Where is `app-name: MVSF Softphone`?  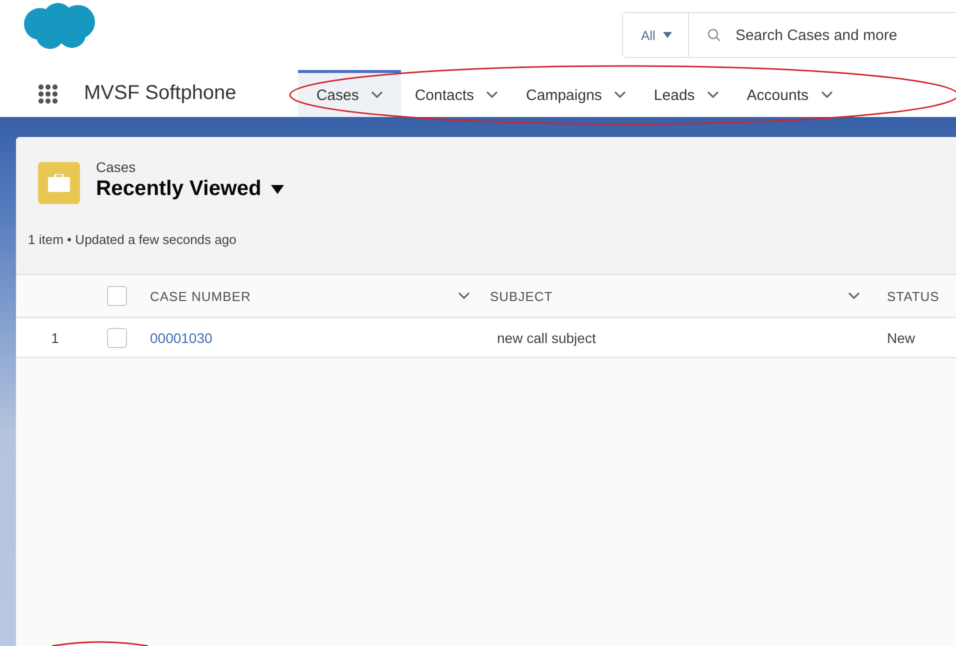 app-name: MVSF Softphone is located at coordinates (160, 93).